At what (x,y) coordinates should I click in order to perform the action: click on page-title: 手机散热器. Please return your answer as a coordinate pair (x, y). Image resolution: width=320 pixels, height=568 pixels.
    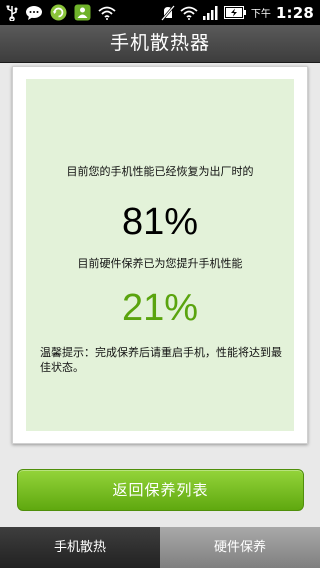
    Looking at the image, I should click on (160, 44).